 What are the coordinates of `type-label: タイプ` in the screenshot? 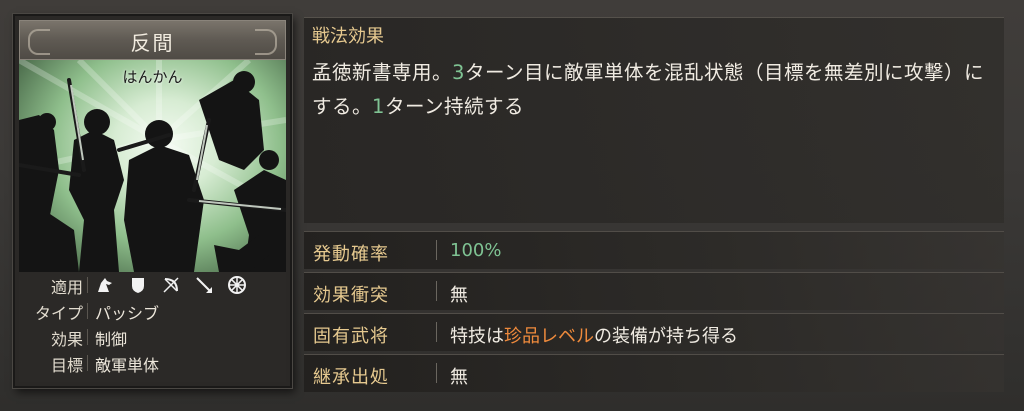 It's located at (58, 313).